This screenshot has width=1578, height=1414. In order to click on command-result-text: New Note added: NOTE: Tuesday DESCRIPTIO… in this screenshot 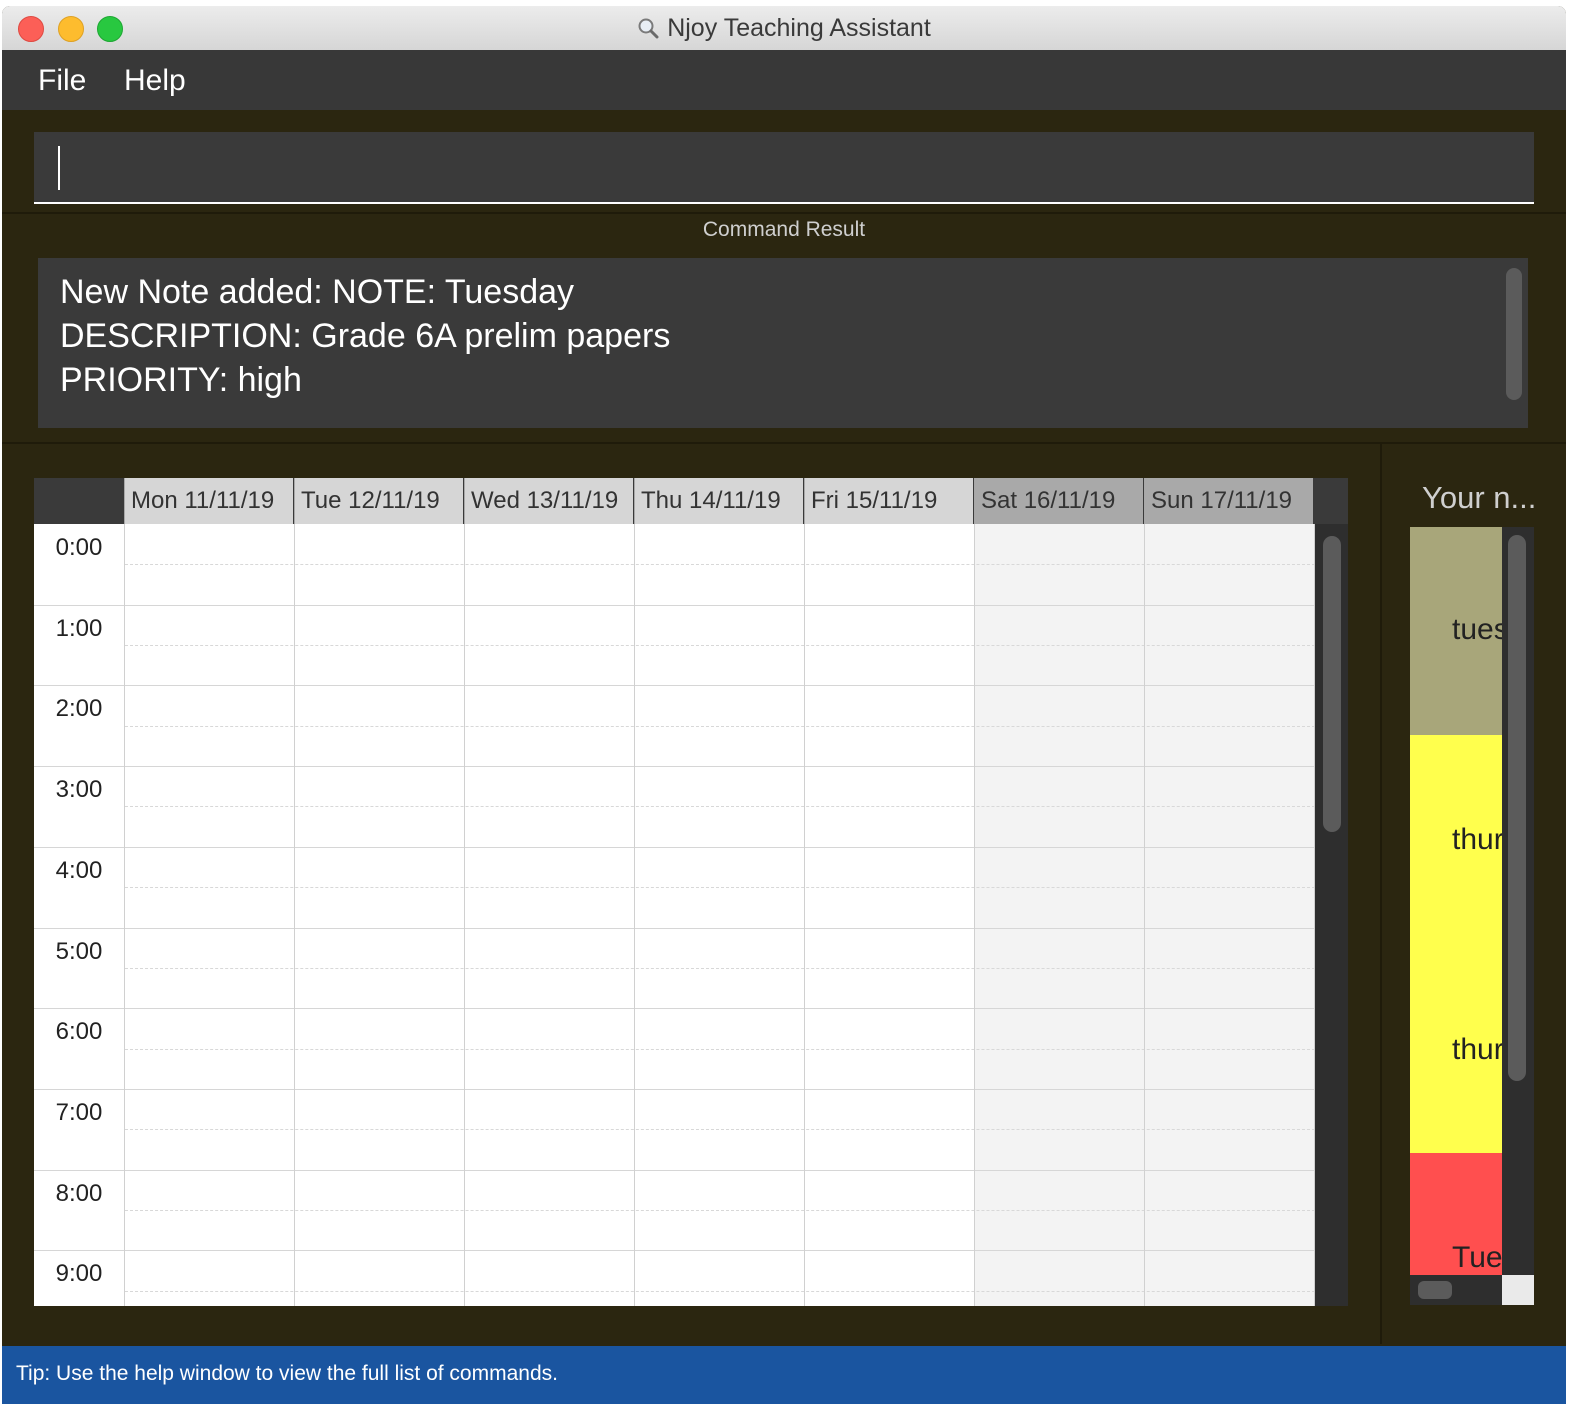, I will do `click(365, 336)`.